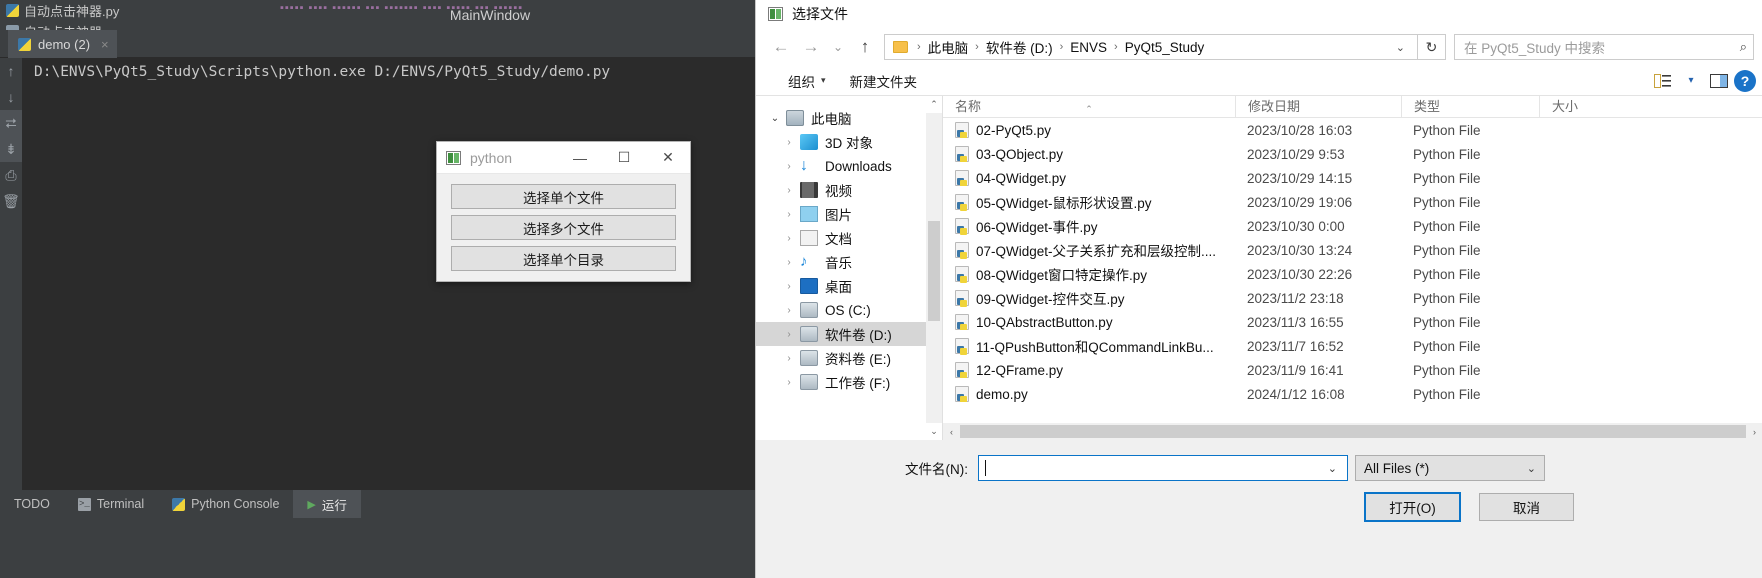  Describe the element at coordinates (1604, 47) in the screenshot. I see `search-input: 在 PyQt5_Study 中搜索 ⌕` at that location.